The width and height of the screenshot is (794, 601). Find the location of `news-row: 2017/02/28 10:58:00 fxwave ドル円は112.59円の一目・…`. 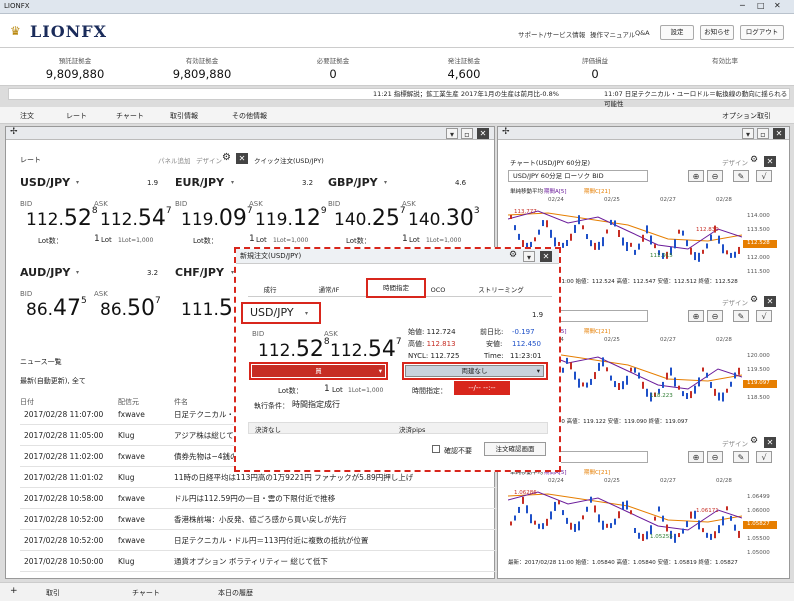

news-row: 2017/02/28 10:58:00 fxwave ドル円は112.59円の一目・… is located at coordinates (260, 499).